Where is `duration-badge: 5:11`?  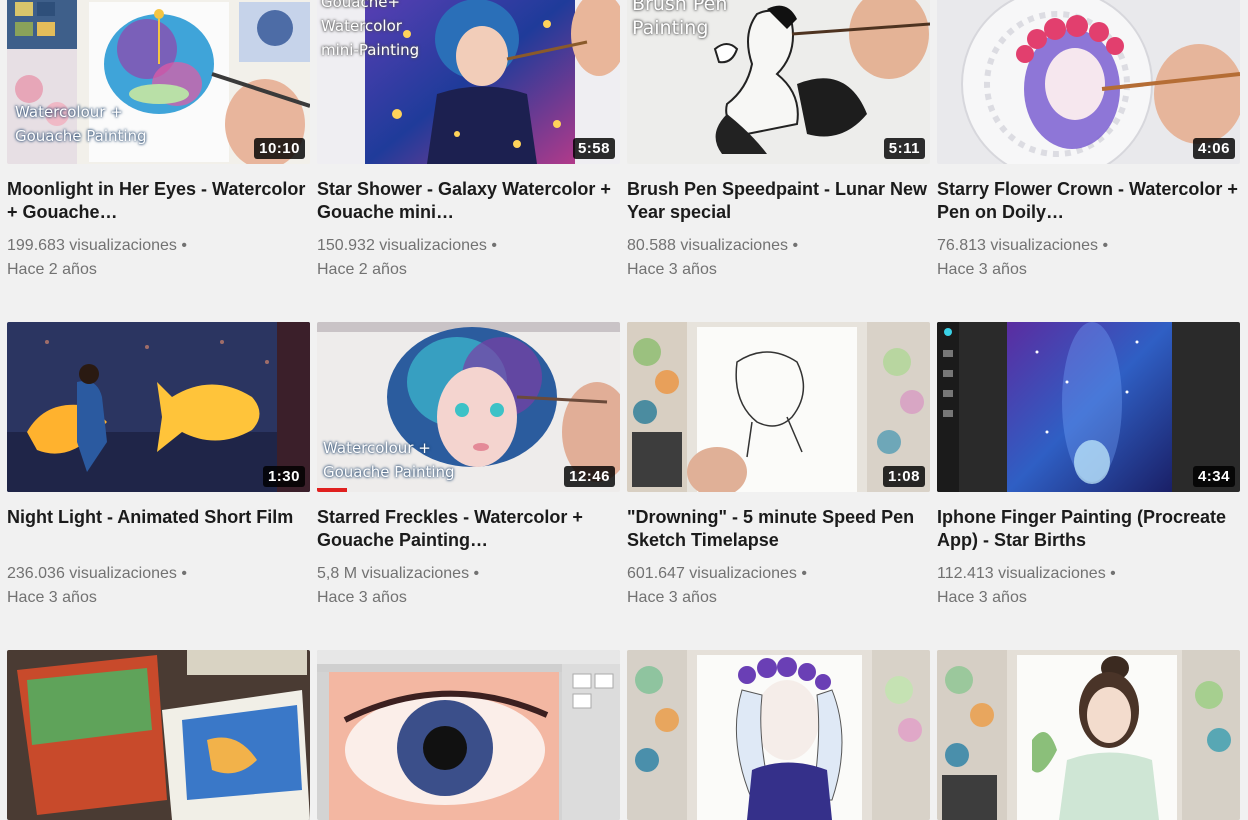
duration-badge: 5:11 is located at coordinates (904, 148).